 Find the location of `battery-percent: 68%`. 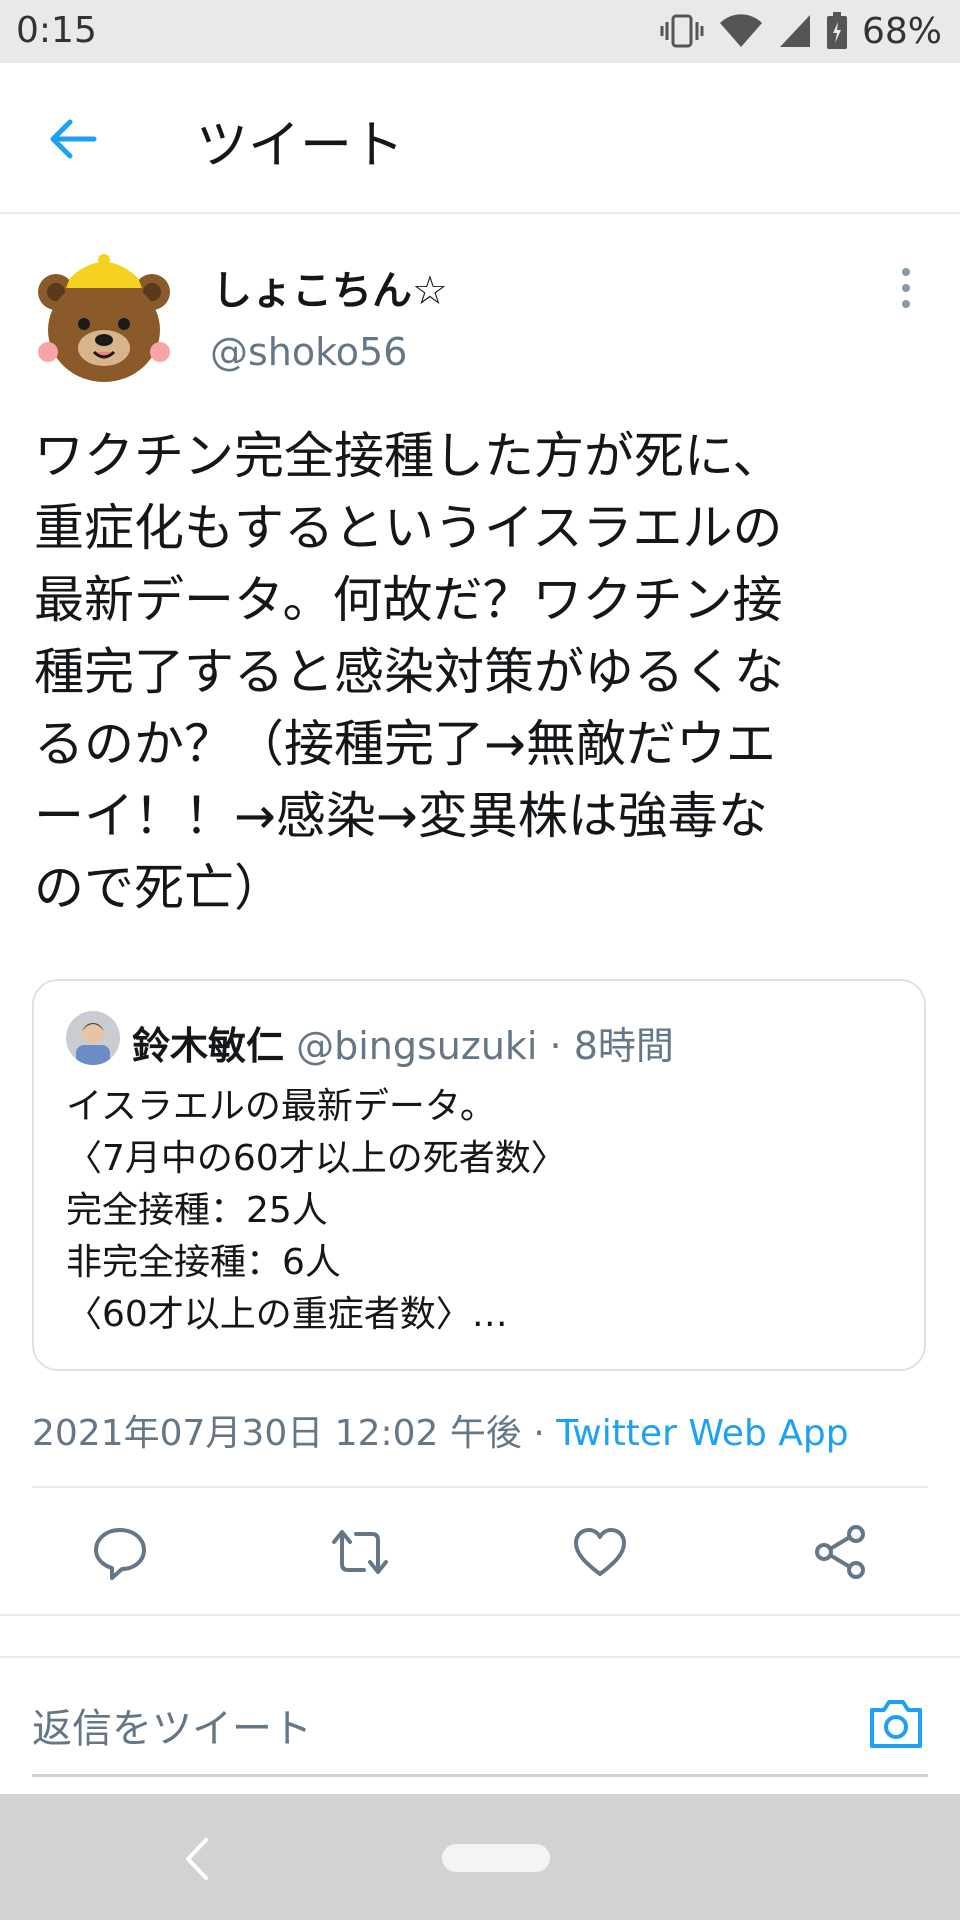

battery-percent: 68% is located at coordinates (901, 31).